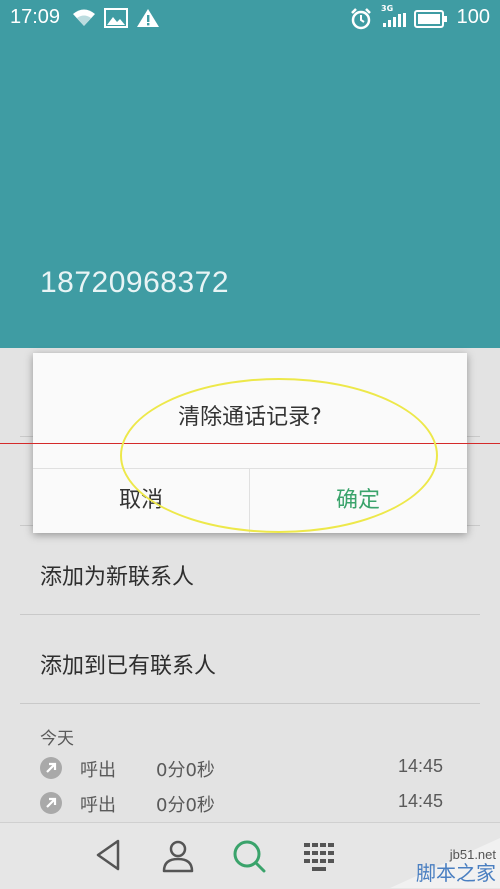 This screenshot has width=500, height=889. What do you see at coordinates (248, 855) in the screenshot?
I see `search-icon` at bounding box center [248, 855].